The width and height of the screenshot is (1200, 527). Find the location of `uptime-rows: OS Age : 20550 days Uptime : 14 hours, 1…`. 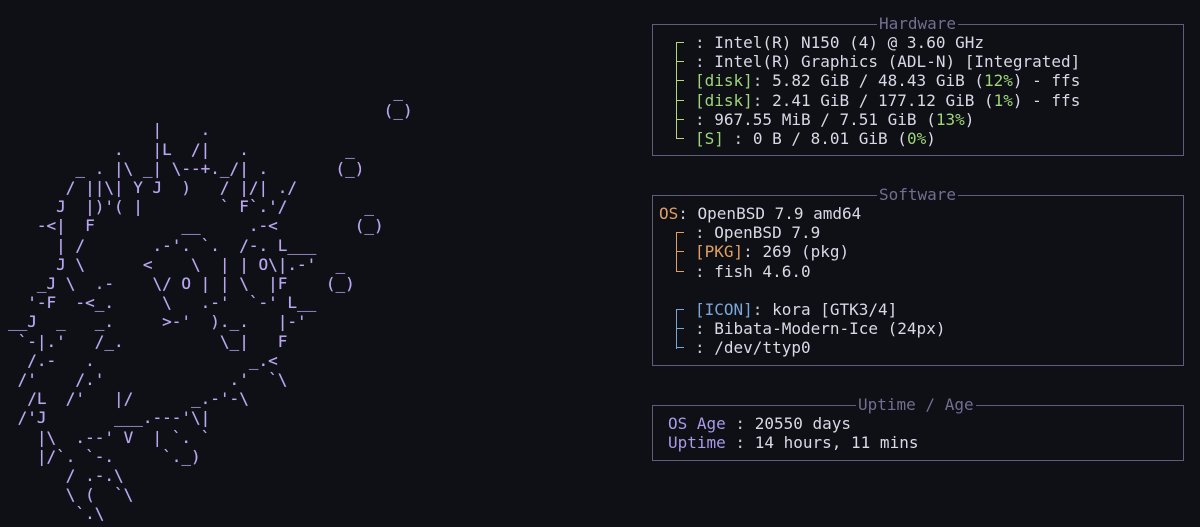

uptime-rows: OS Age : 20550 days Uptime : 14 hours, 1… is located at coordinates (793, 433).